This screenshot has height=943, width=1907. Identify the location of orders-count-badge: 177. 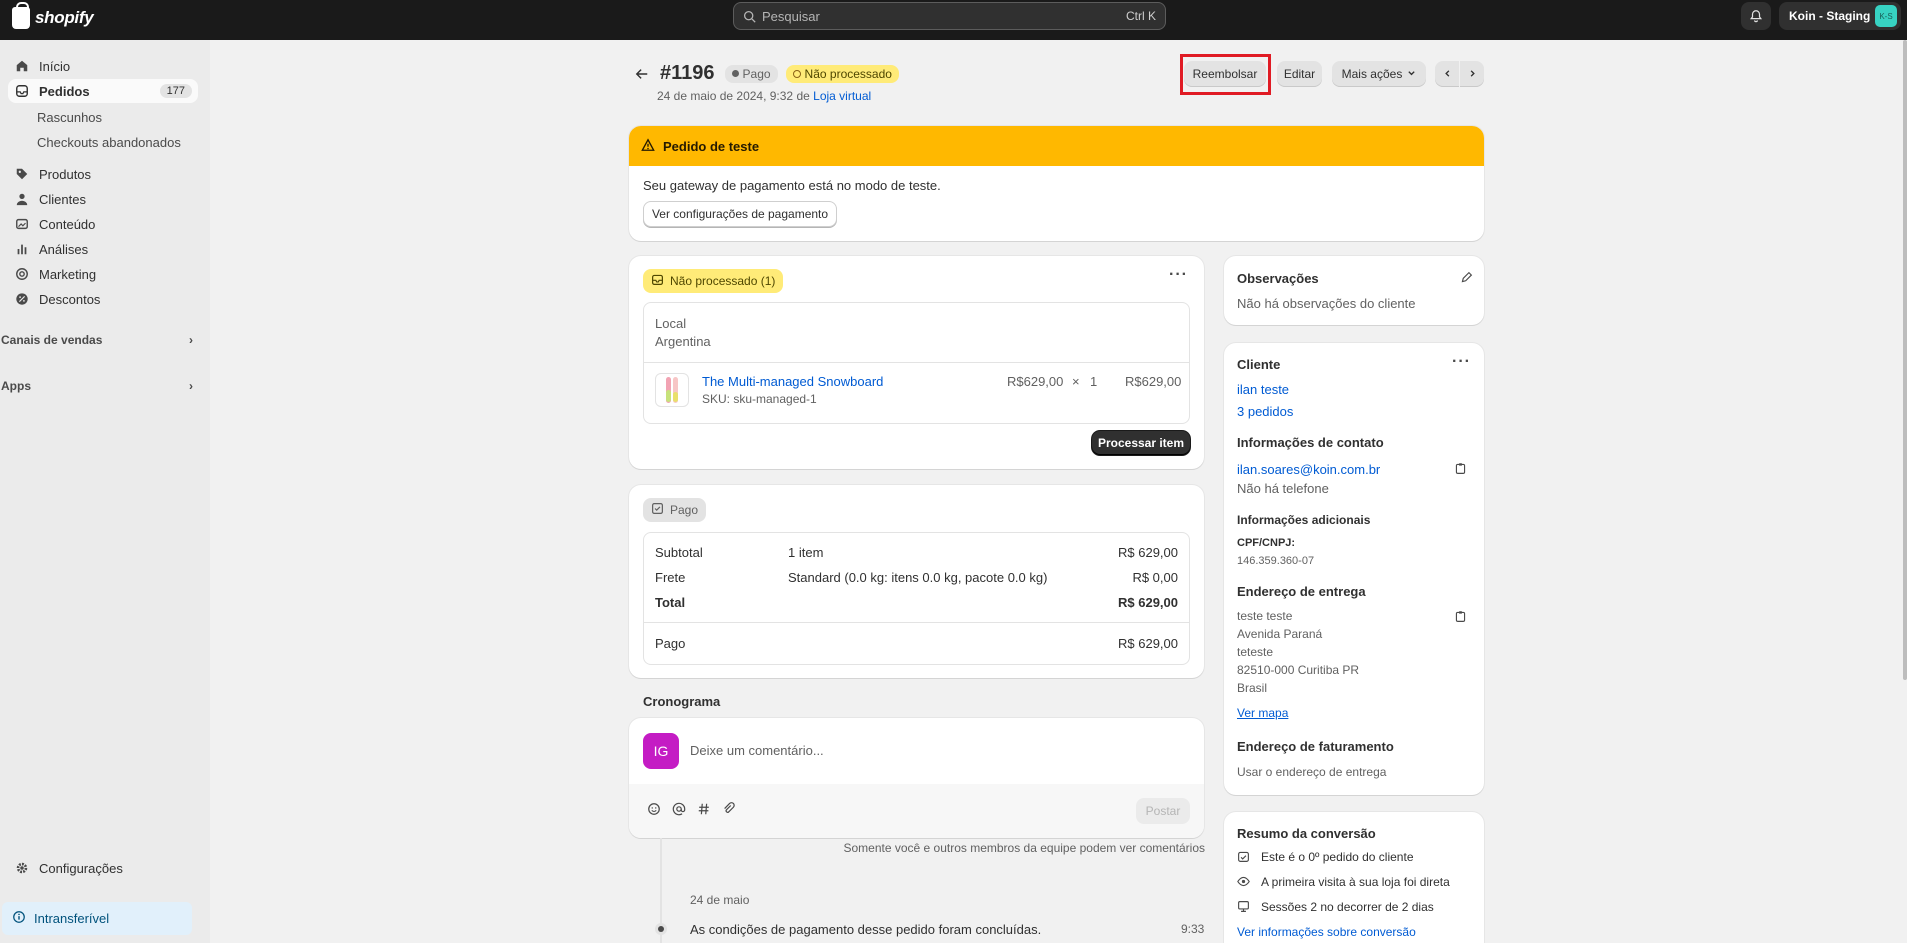
(175, 91).